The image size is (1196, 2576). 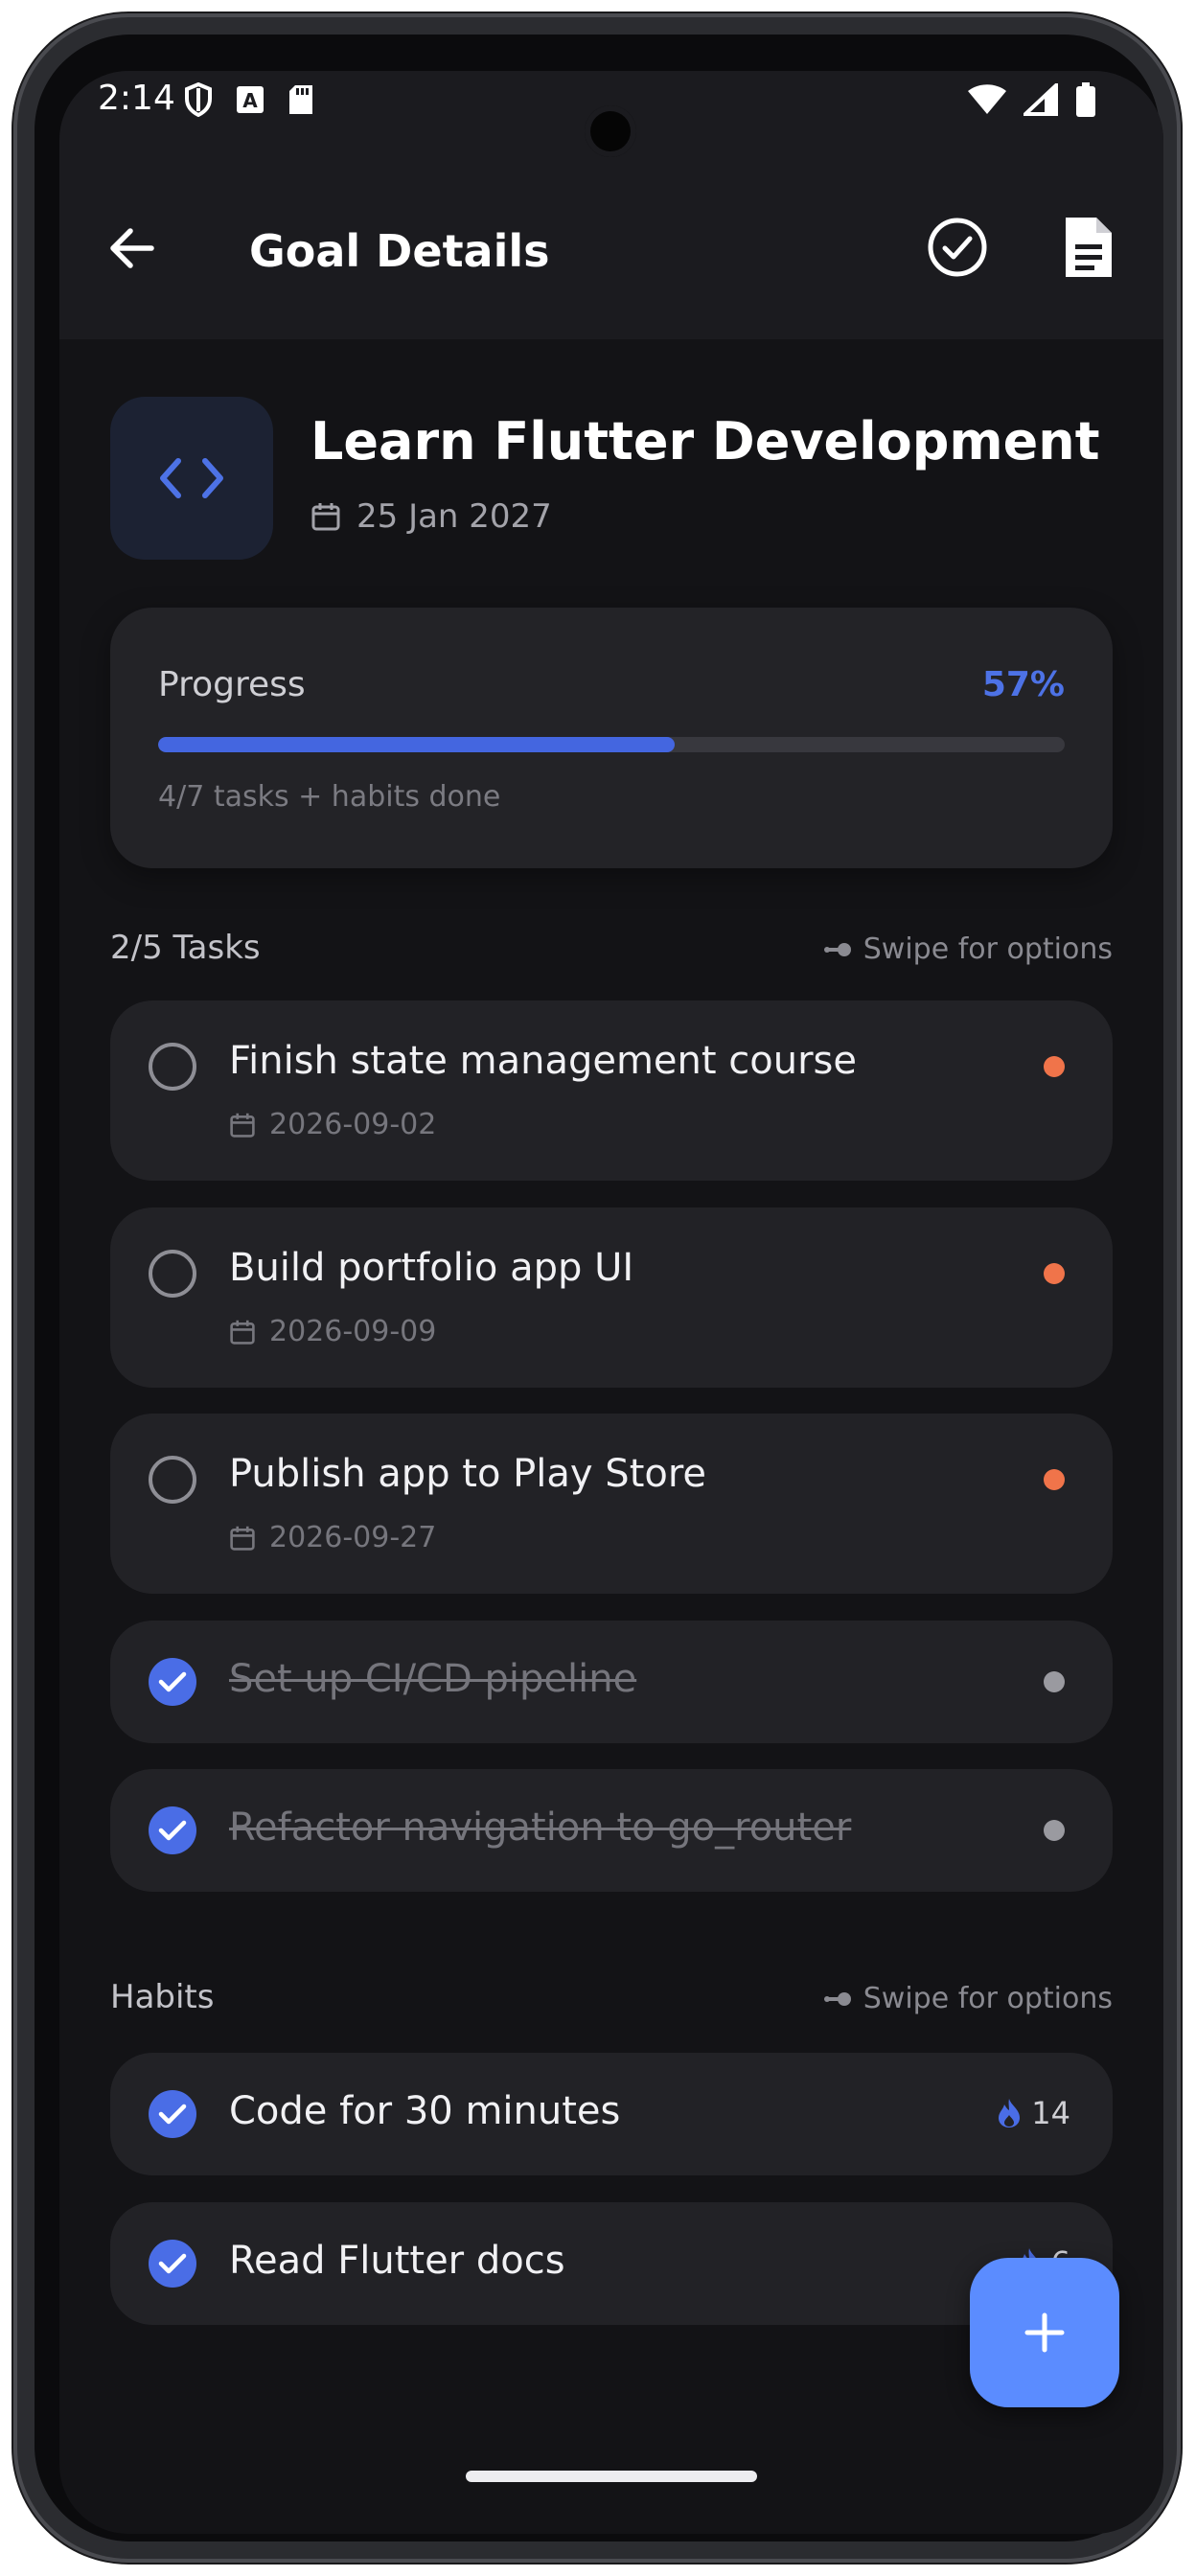 I want to click on status-icons-left: A, so click(x=249, y=99).